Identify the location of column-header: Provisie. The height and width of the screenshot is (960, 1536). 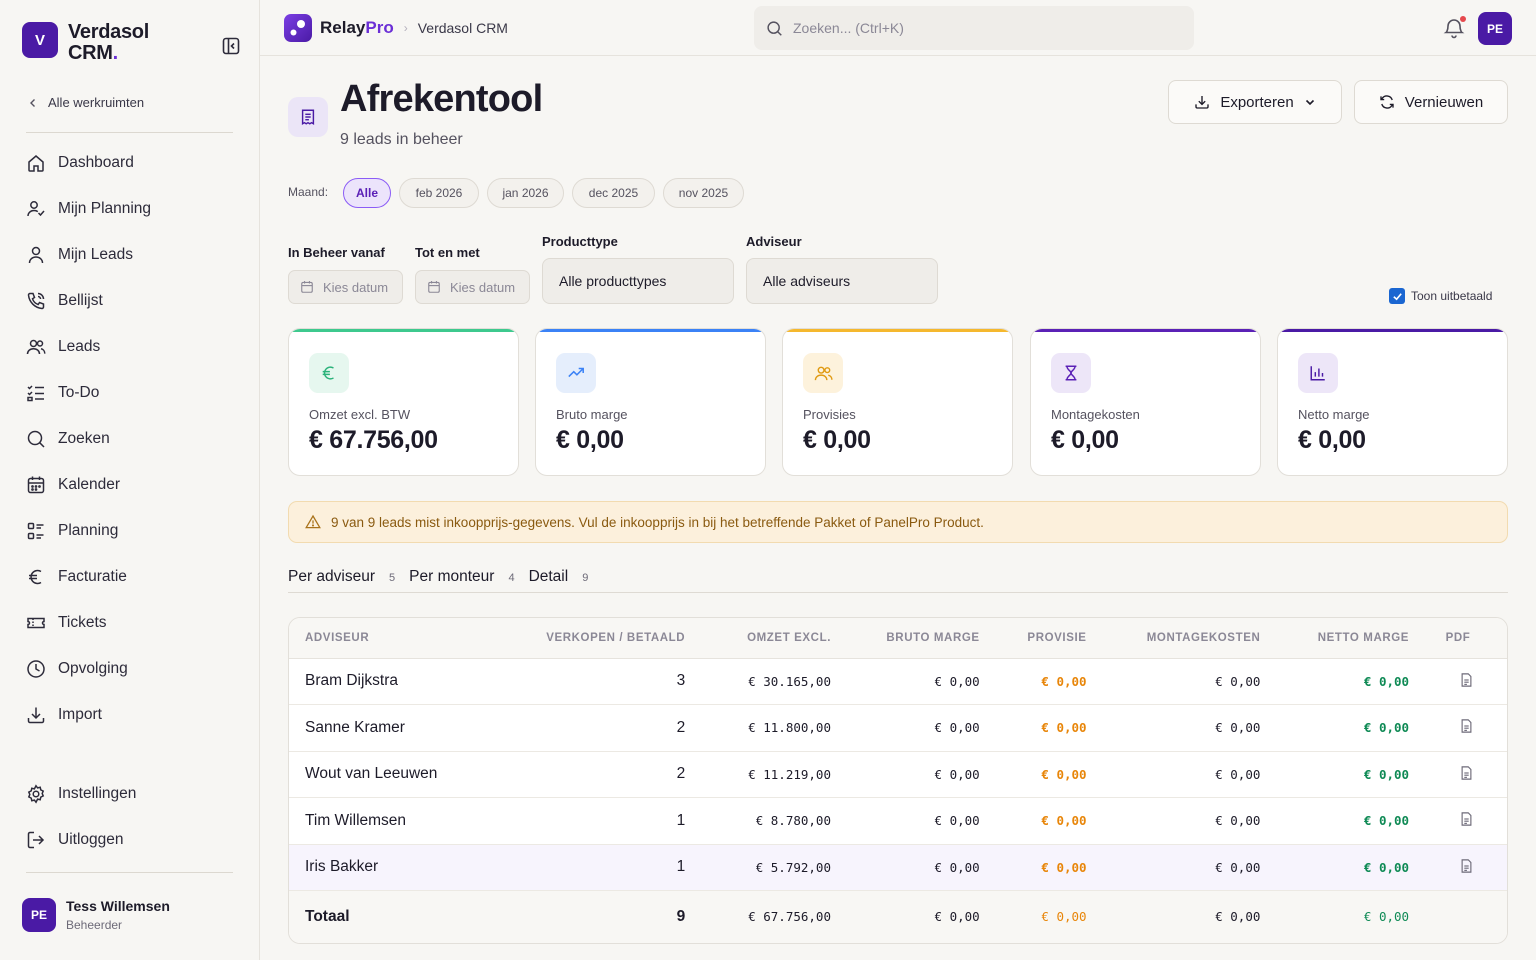
(1049, 638).